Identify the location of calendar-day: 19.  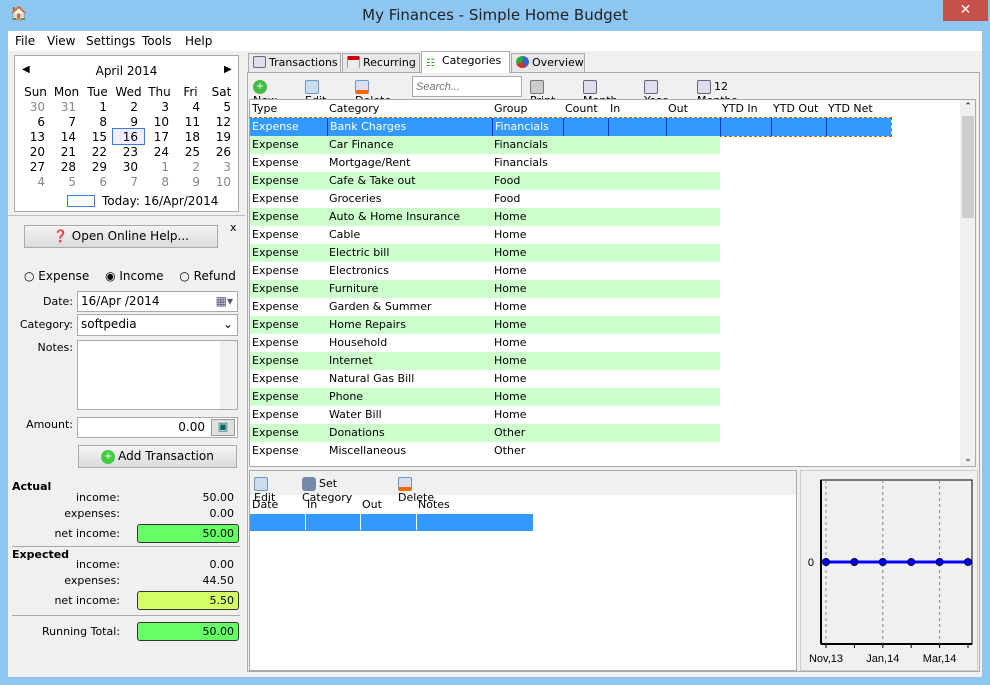
(221, 136).